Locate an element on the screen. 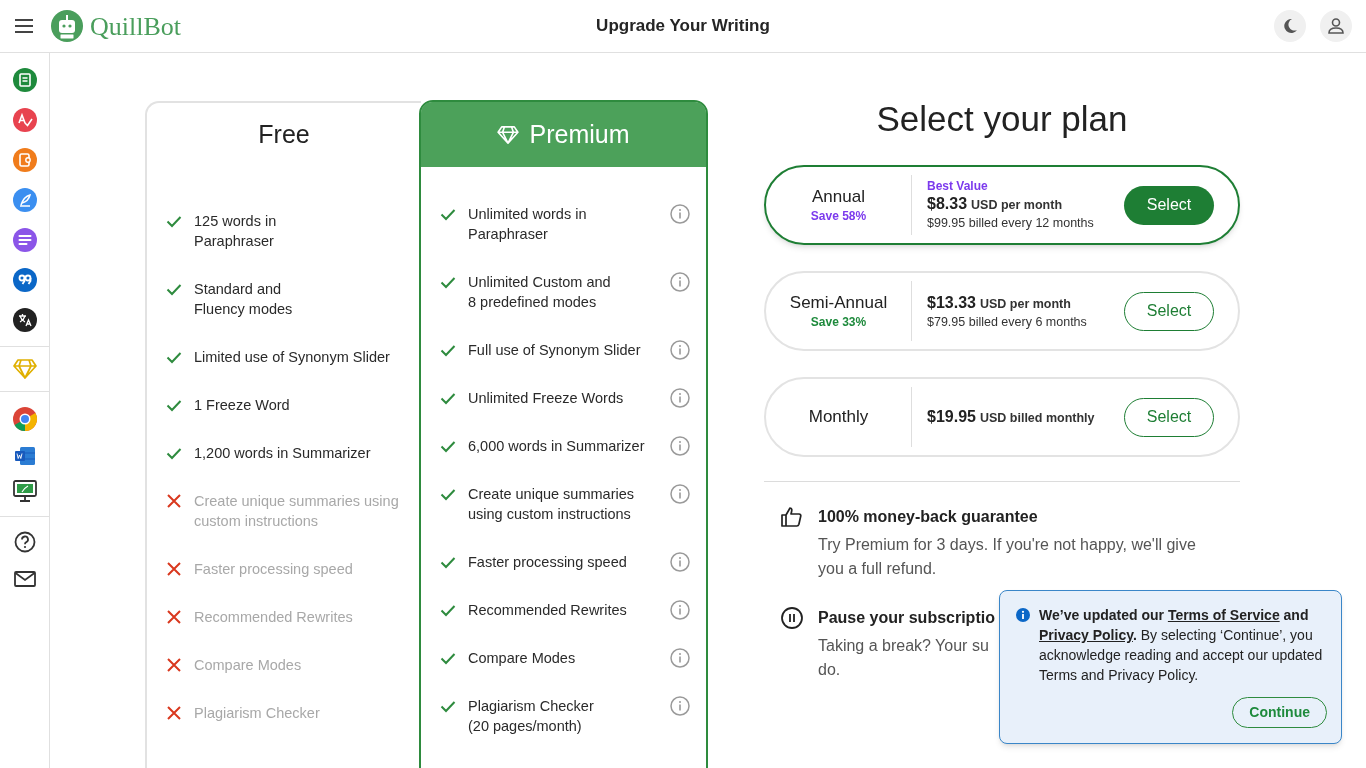 The image size is (1366, 768). benefit-title: Pause your subscriptio is located at coordinates (906, 618).